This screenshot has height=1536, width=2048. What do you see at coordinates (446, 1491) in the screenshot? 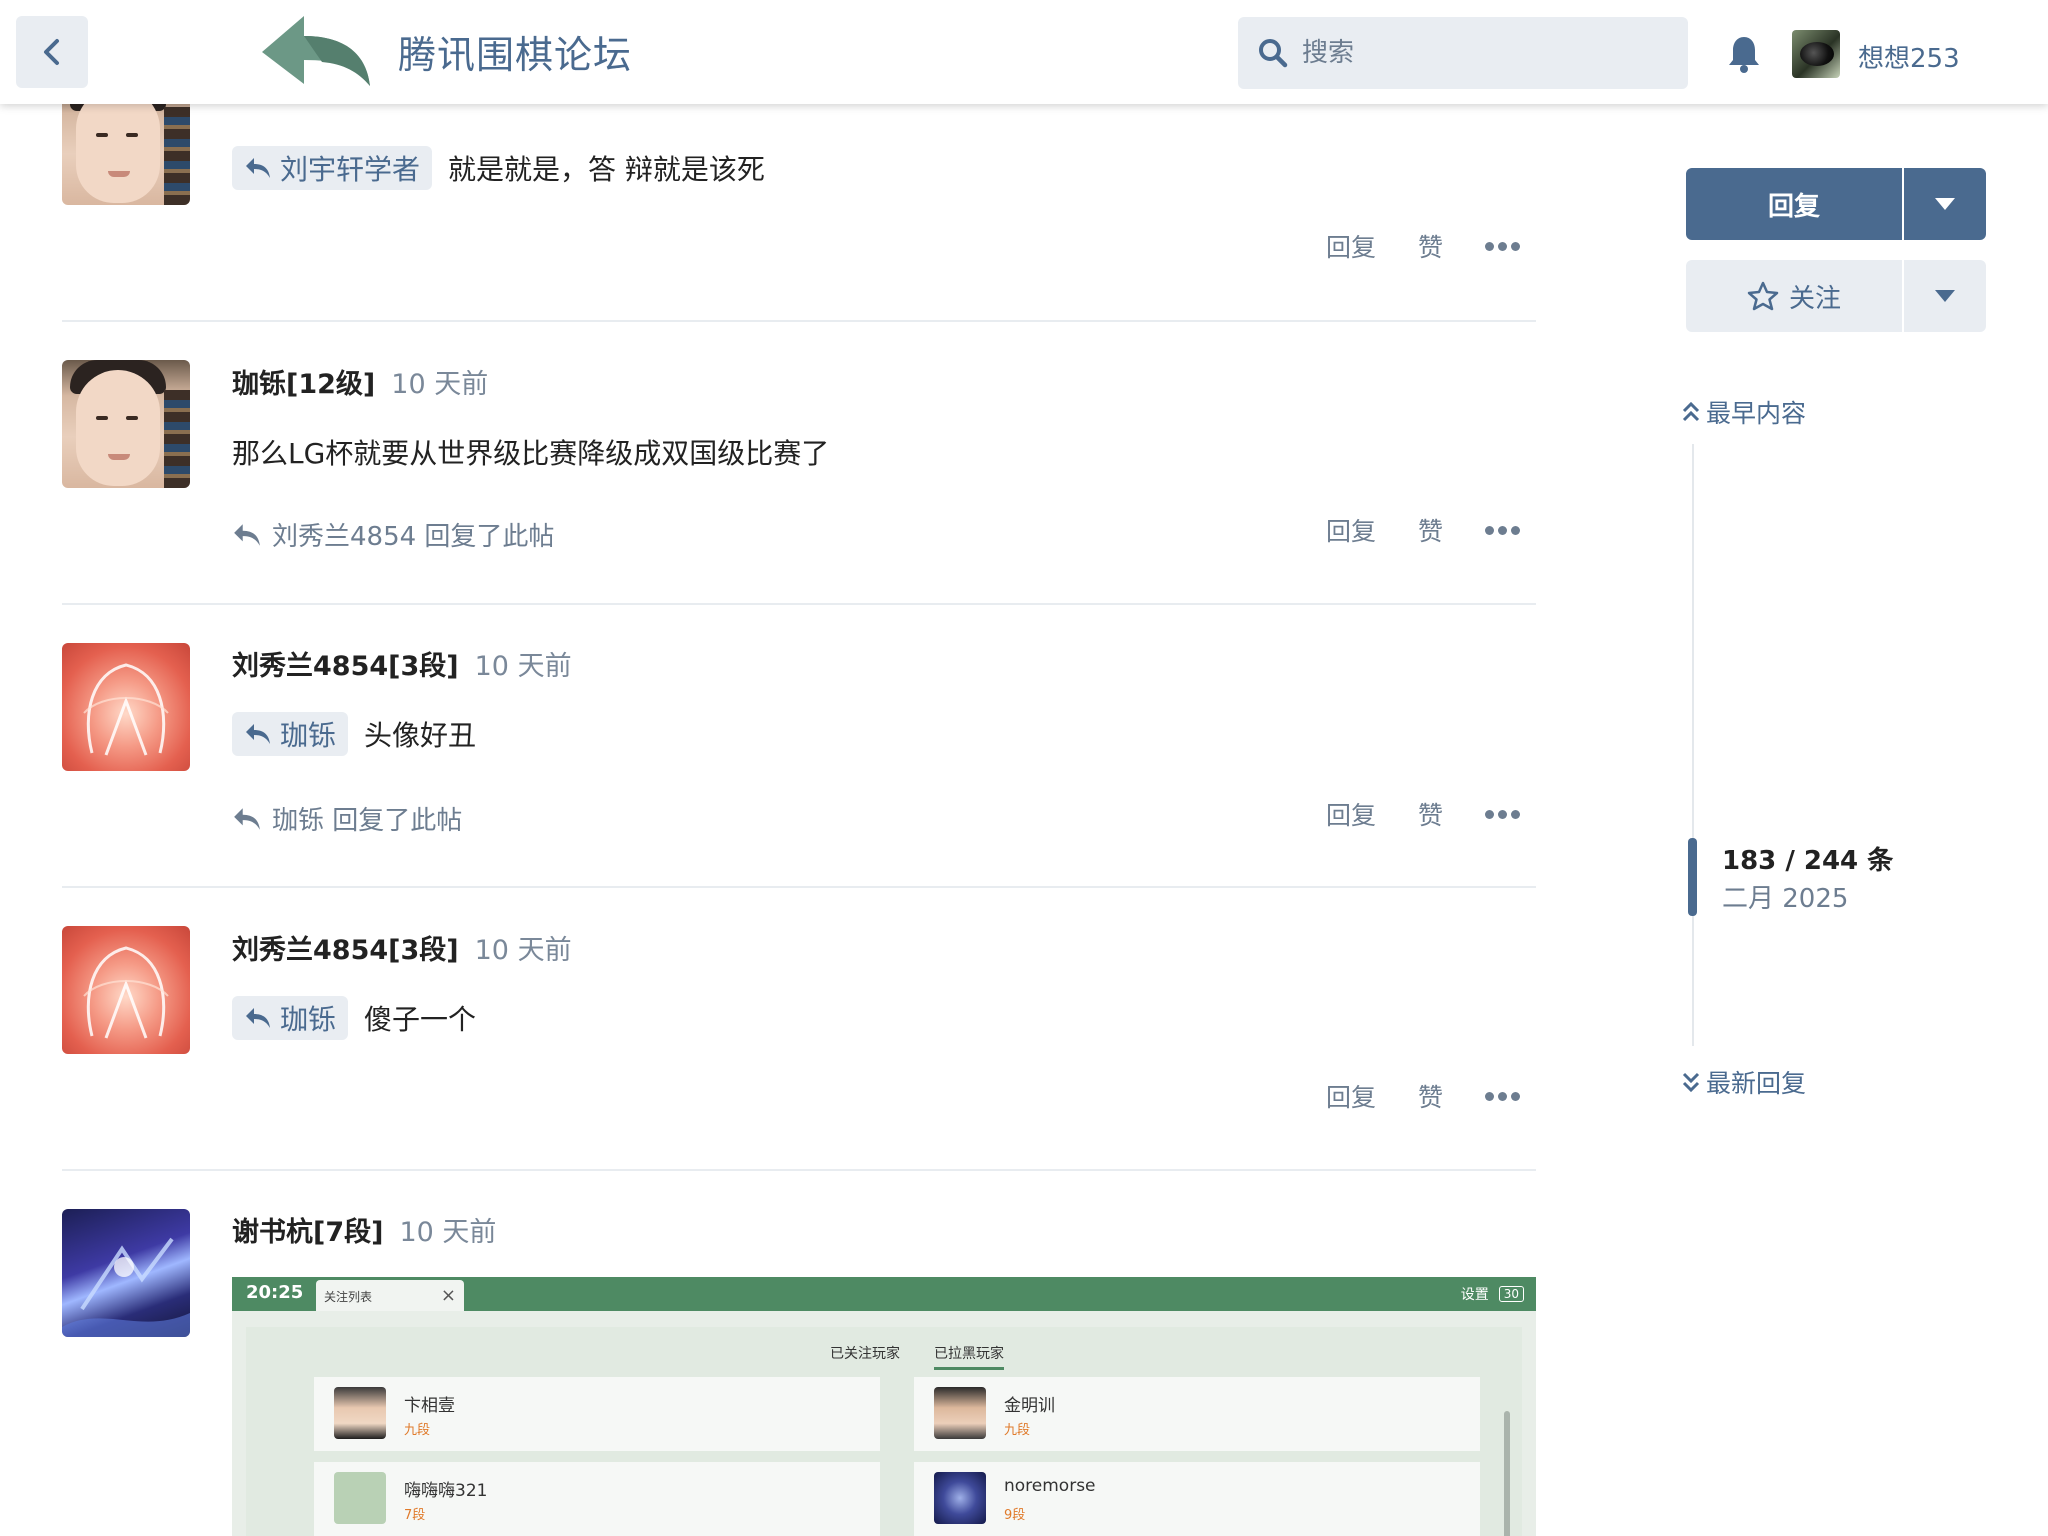
I see `embed-player-name: 嗨嗨嗨321` at bounding box center [446, 1491].